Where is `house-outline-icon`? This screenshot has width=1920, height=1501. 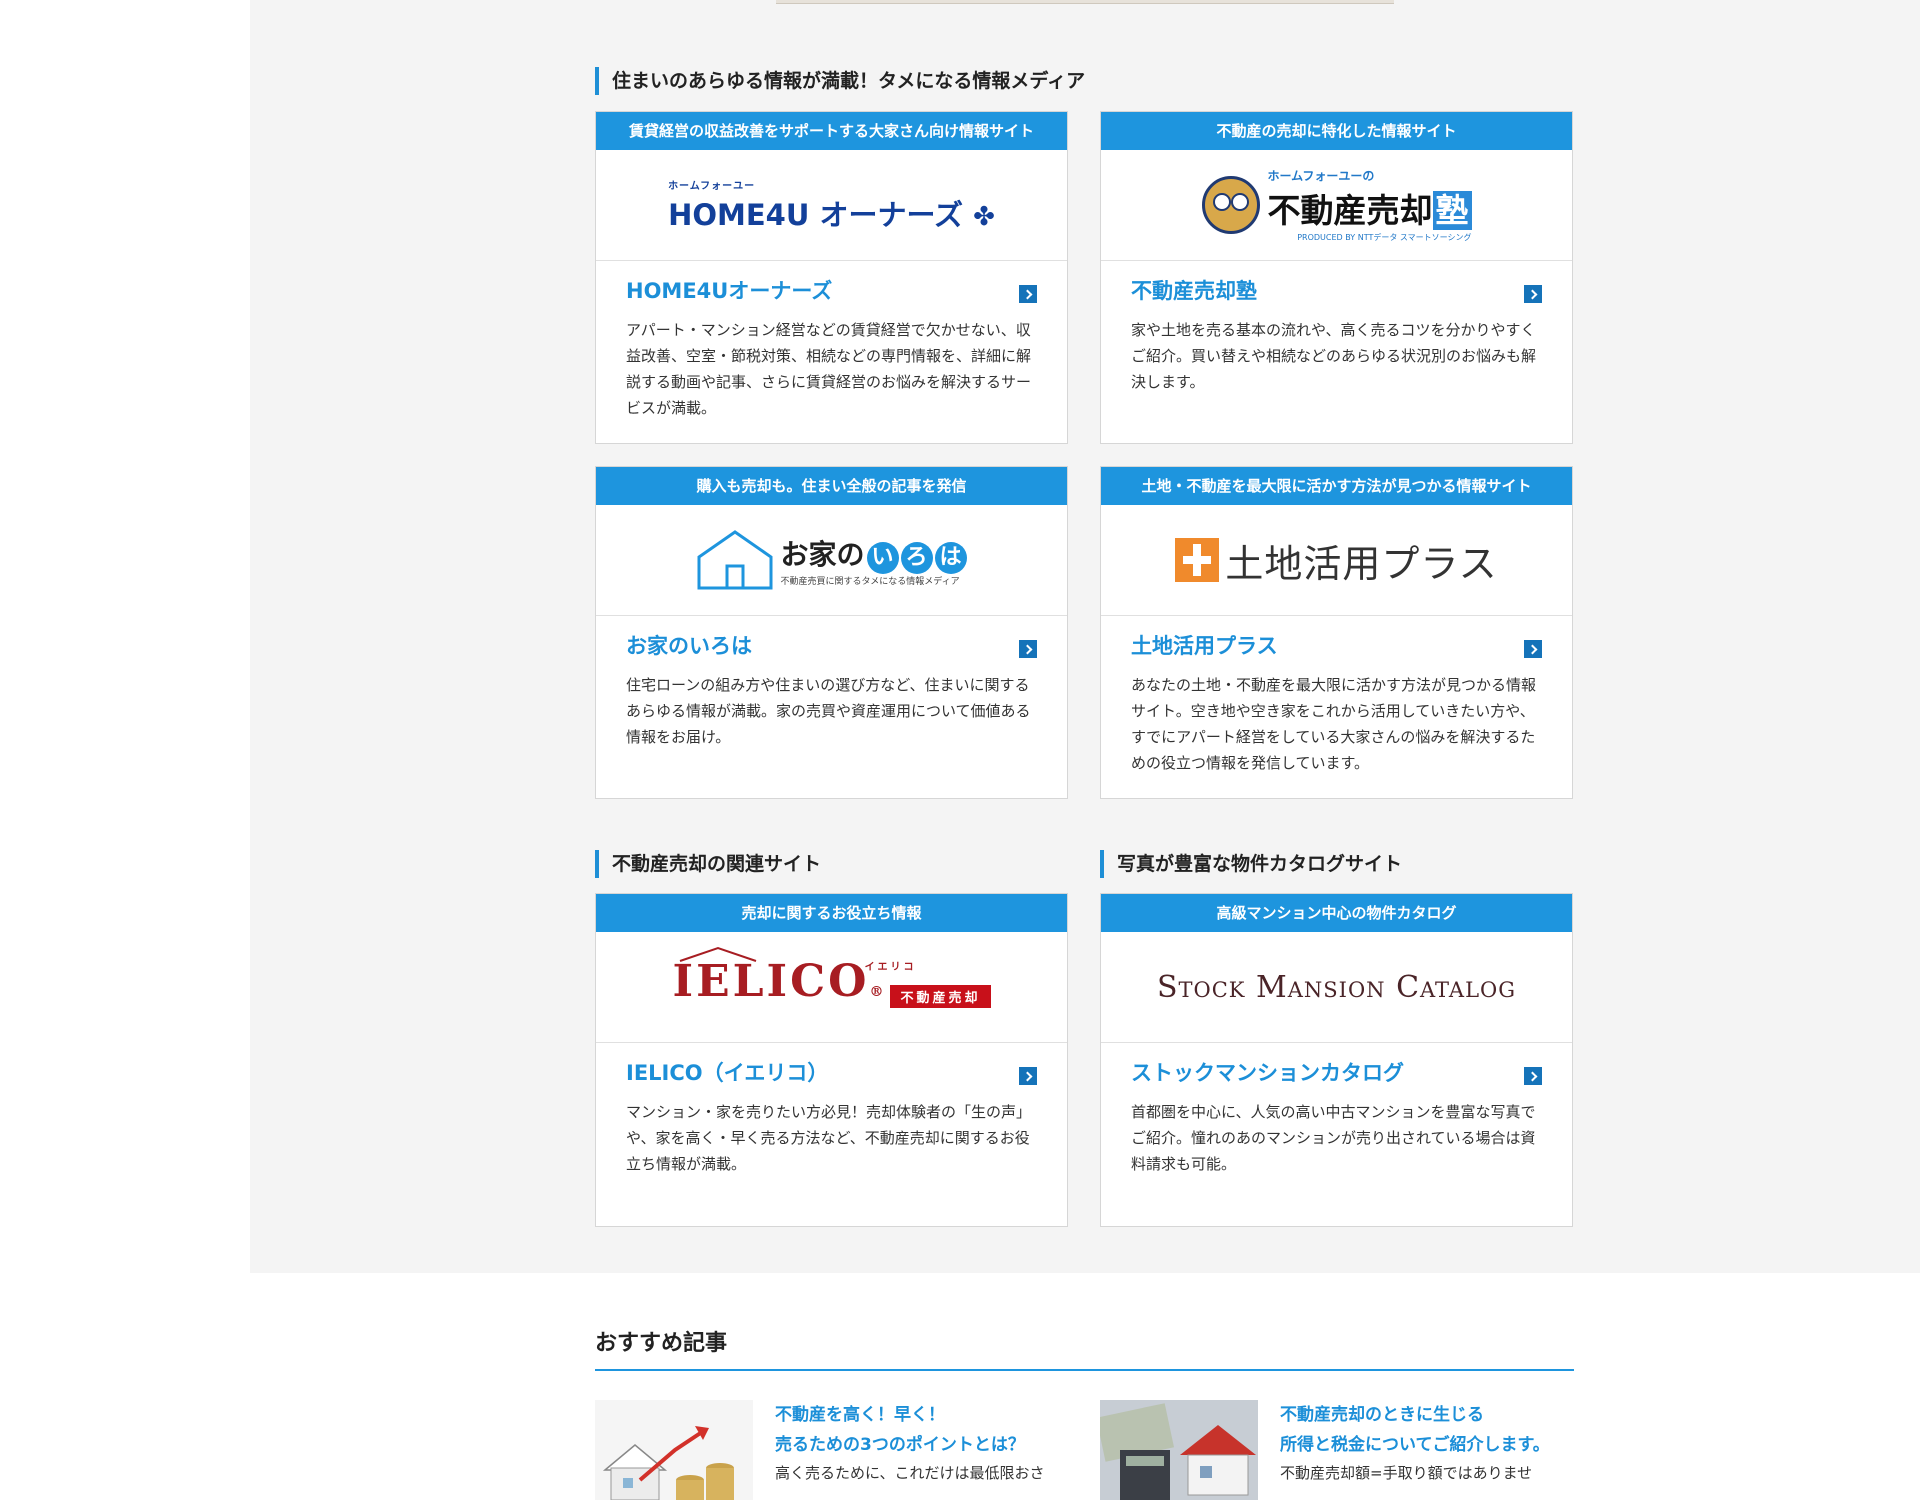 house-outline-icon is located at coordinates (735, 560).